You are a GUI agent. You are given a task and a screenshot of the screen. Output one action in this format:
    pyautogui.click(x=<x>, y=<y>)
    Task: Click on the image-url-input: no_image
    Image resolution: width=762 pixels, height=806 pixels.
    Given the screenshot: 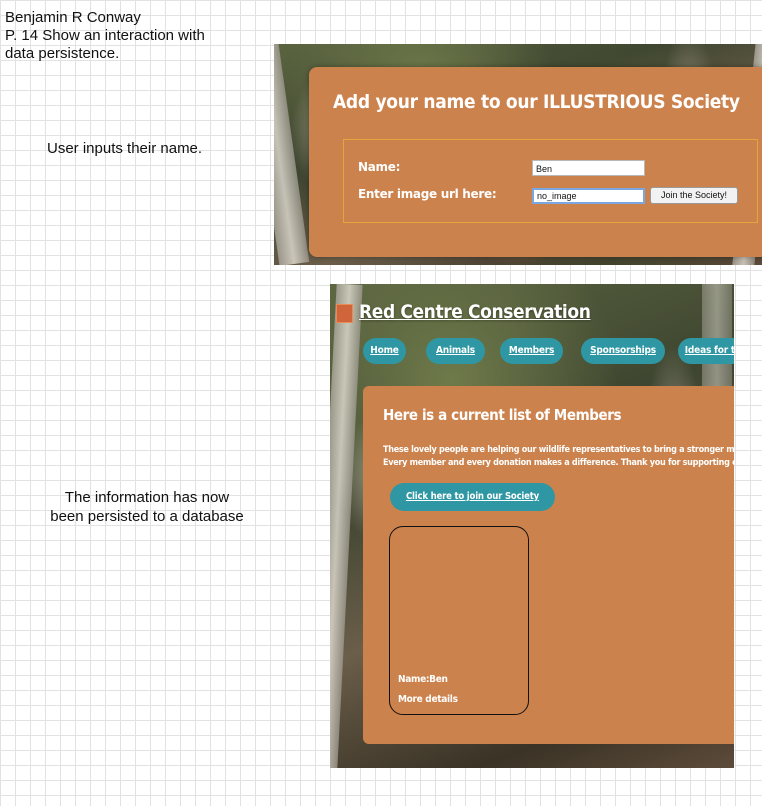 What is the action you would take?
    pyautogui.click(x=588, y=196)
    